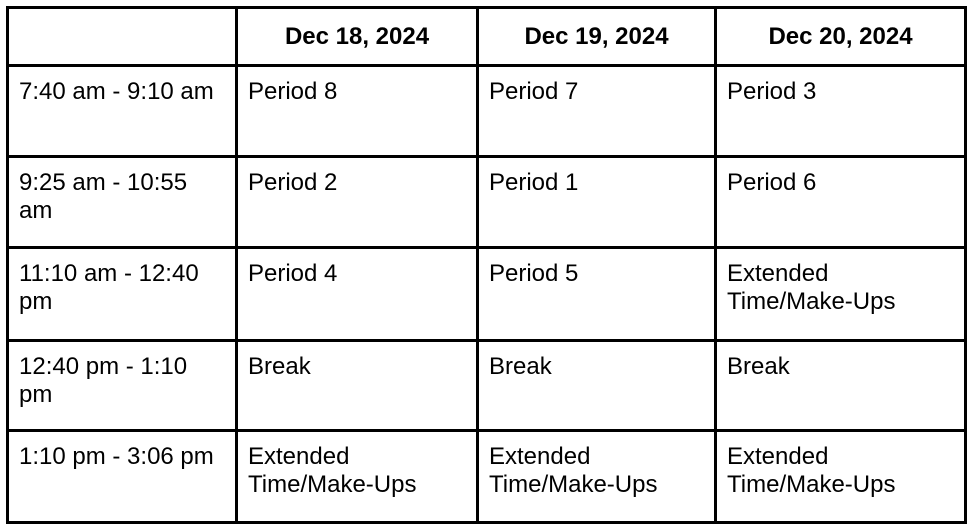 This screenshot has height=527, width=967. Describe the element at coordinates (596, 202) in the screenshot. I see `schedule-cell: Period 1` at that location.